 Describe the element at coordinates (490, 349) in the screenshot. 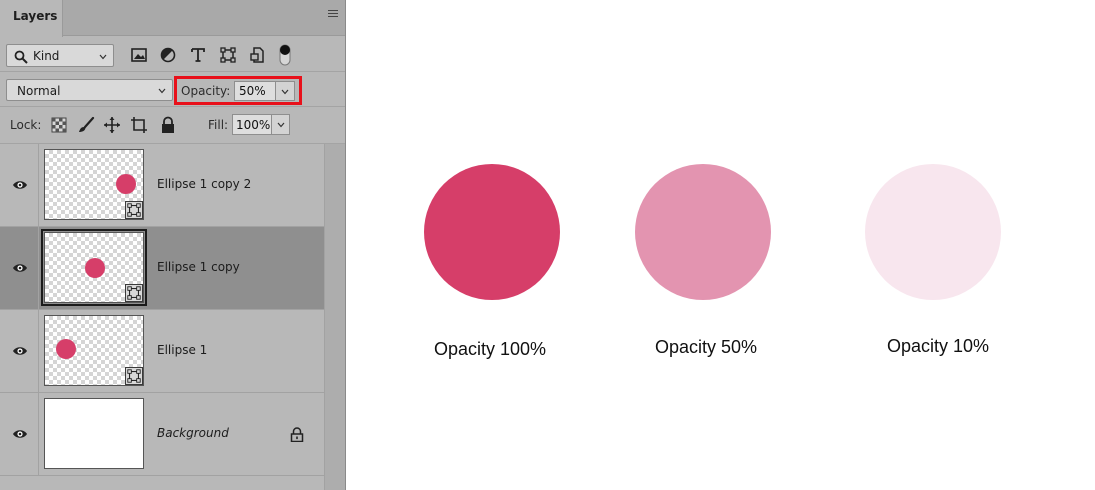

I see `caption-opacity-100: Opacity 100%` at that location.